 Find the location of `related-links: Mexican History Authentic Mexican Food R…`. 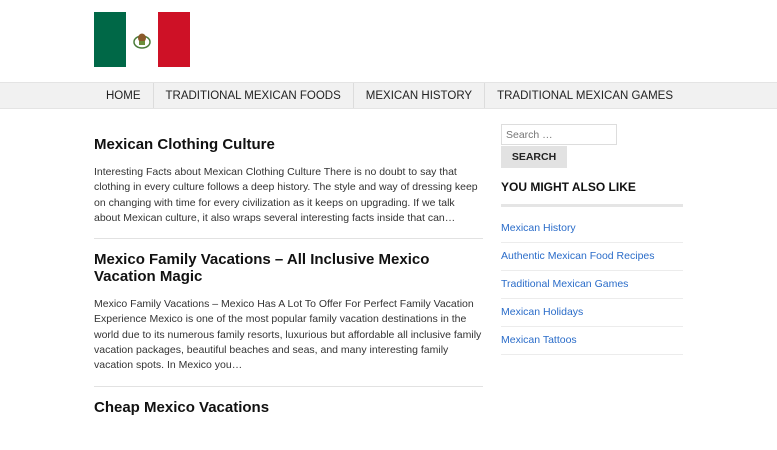

related-links: Mexican History Authentic Mexican Food R… is located at coordinates (592, 285).